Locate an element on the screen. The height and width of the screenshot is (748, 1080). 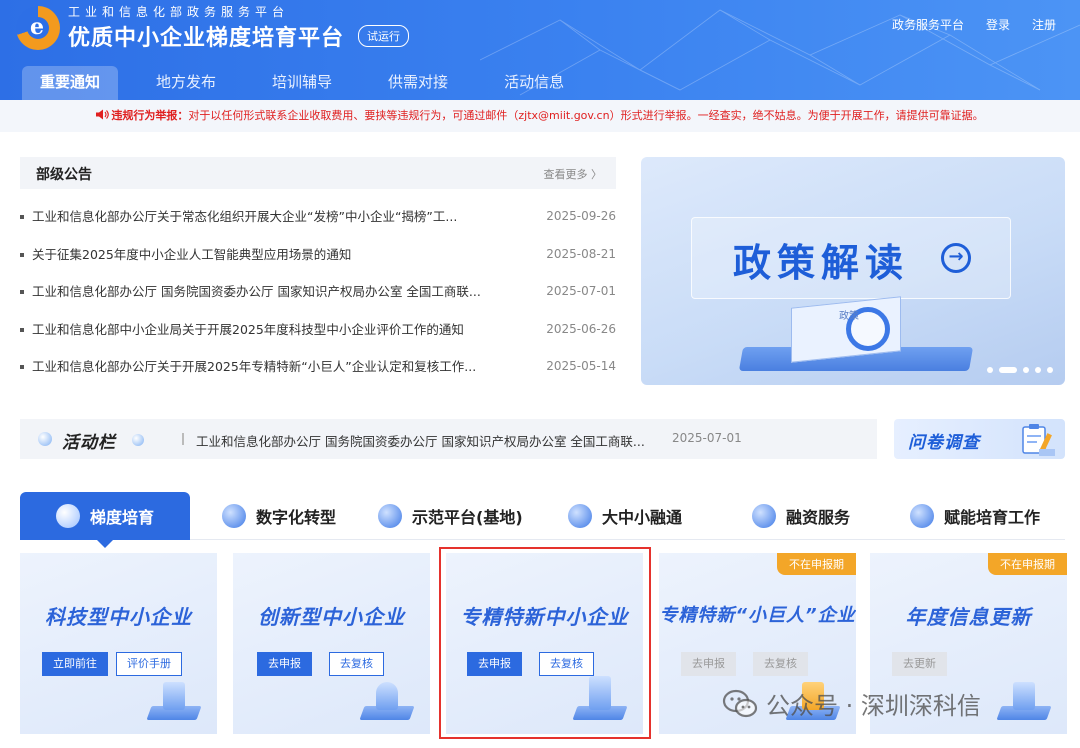
tab-label: 大中小融通 is located at coordinates (642, 517).